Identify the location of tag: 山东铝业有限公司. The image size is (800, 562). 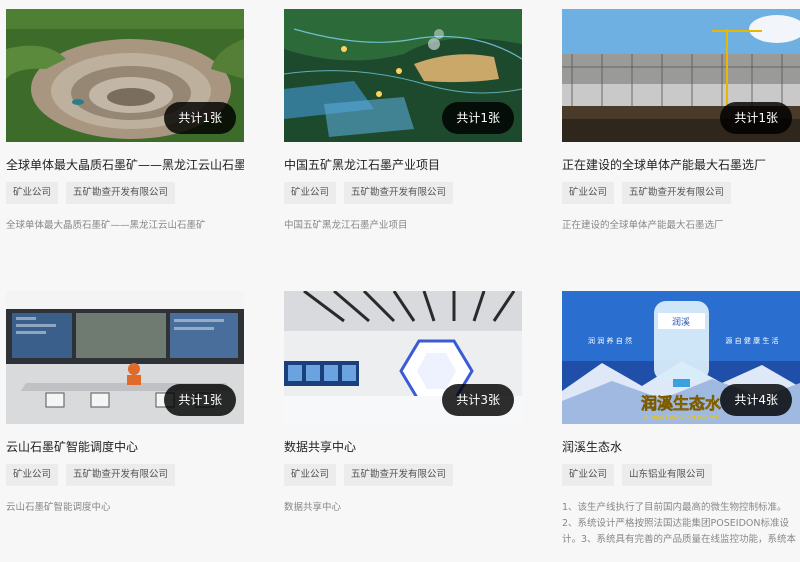
(667, 475).